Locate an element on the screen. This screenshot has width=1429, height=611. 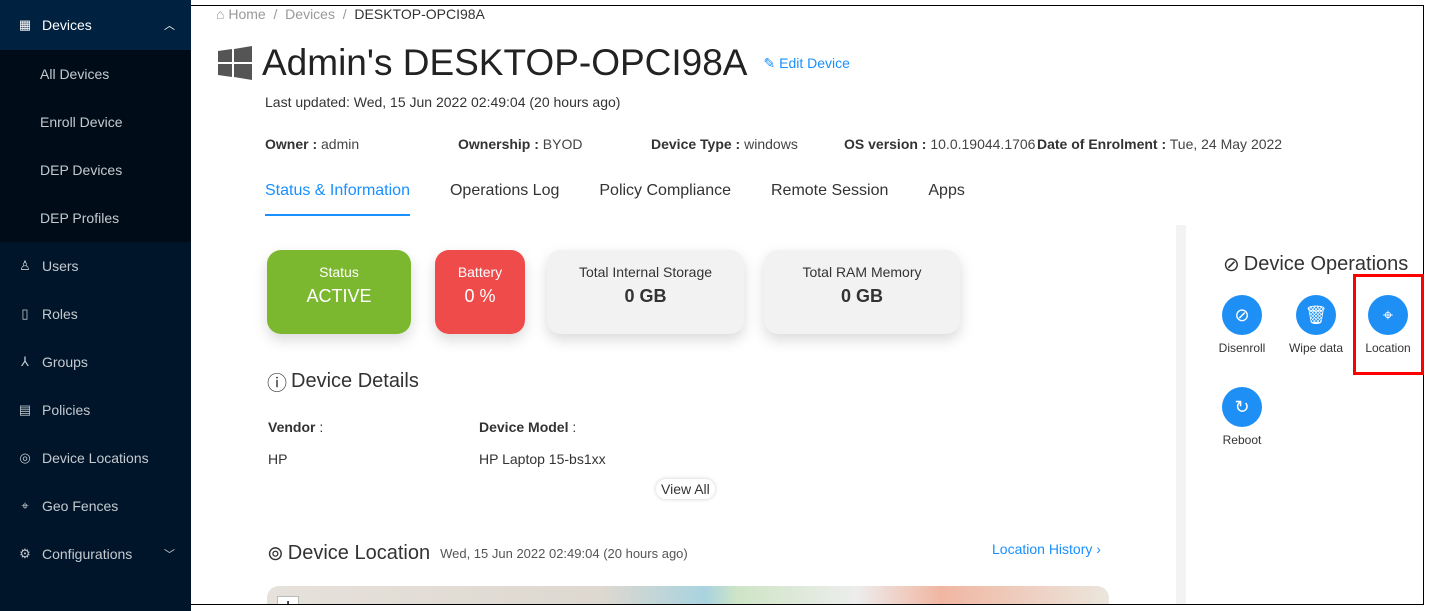
block-icon: ⊘ is located at coordinates (1242, 315).